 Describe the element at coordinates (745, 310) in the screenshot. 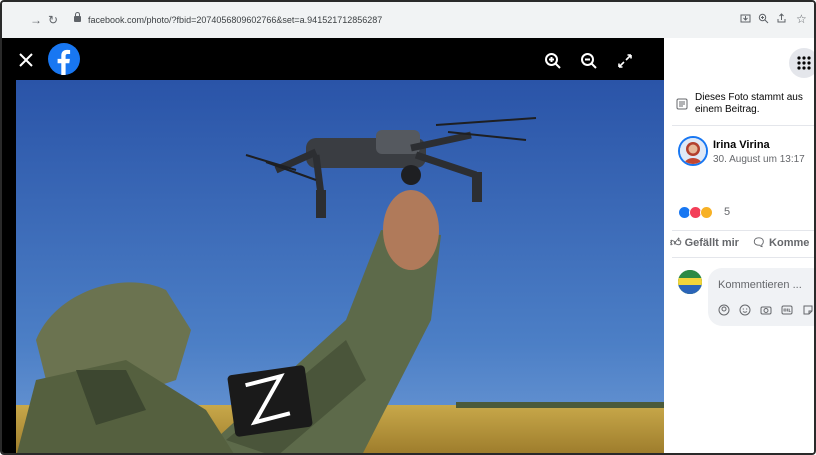

I see `emoji-icon` at that location.